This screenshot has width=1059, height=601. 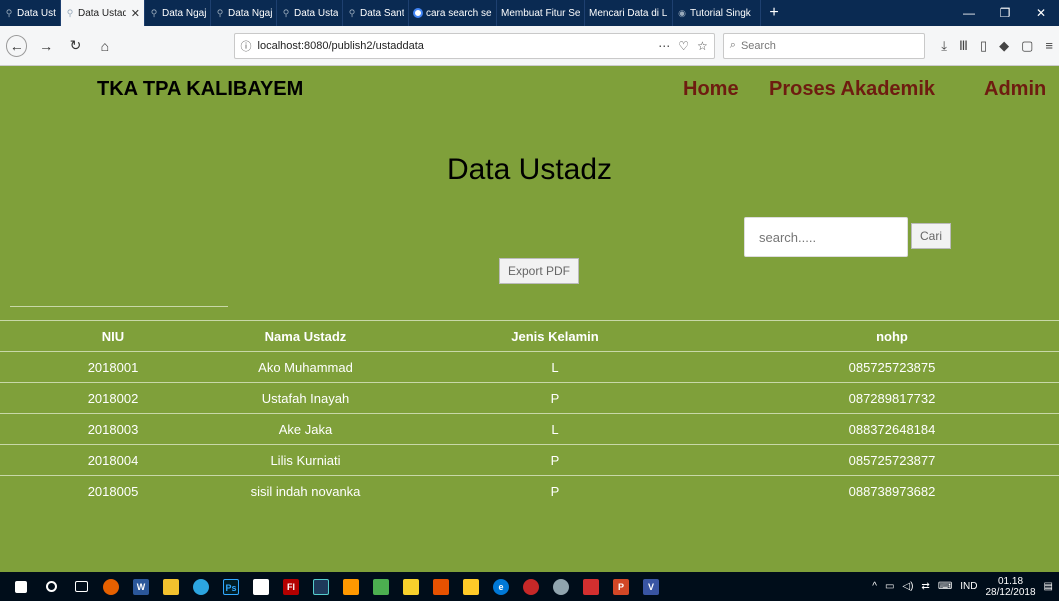 What do you see at coordinates (104, 46) in the screenshot?
I see `home-icon: ⌂` at bounding box center [104, 46].